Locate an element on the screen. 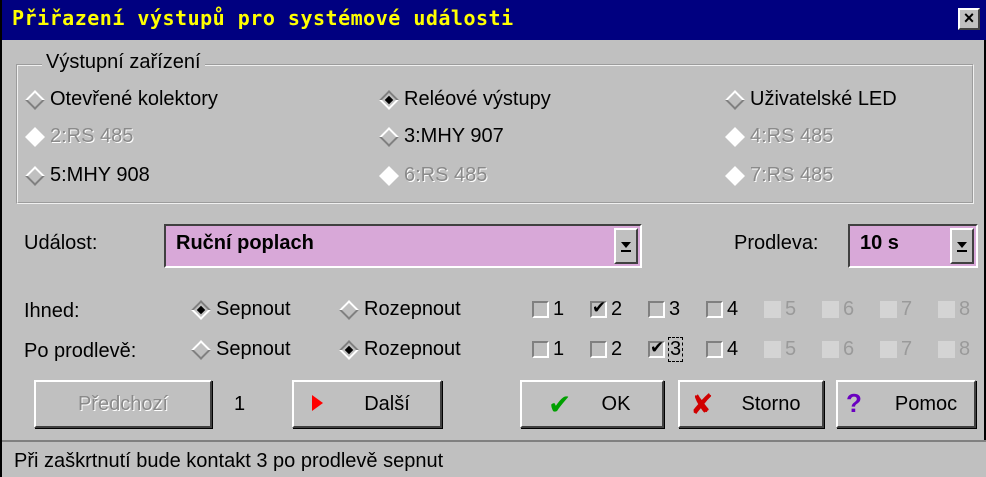  question-mark-icon: ? is located at coordinates (854, 403).